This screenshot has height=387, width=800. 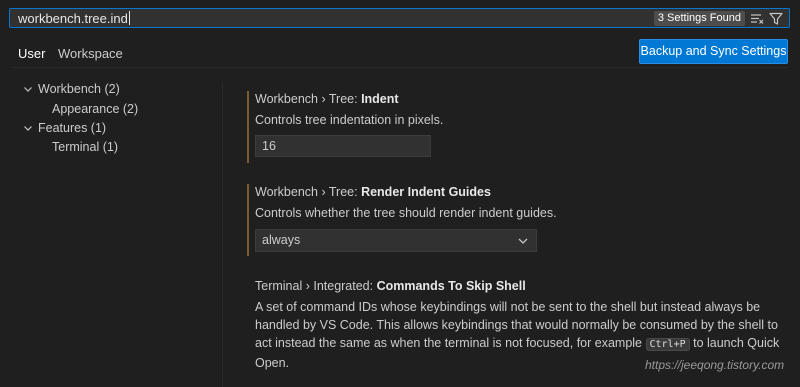 I want to click on search-input: workbench.tree.ind, so click(x=74, y=18).